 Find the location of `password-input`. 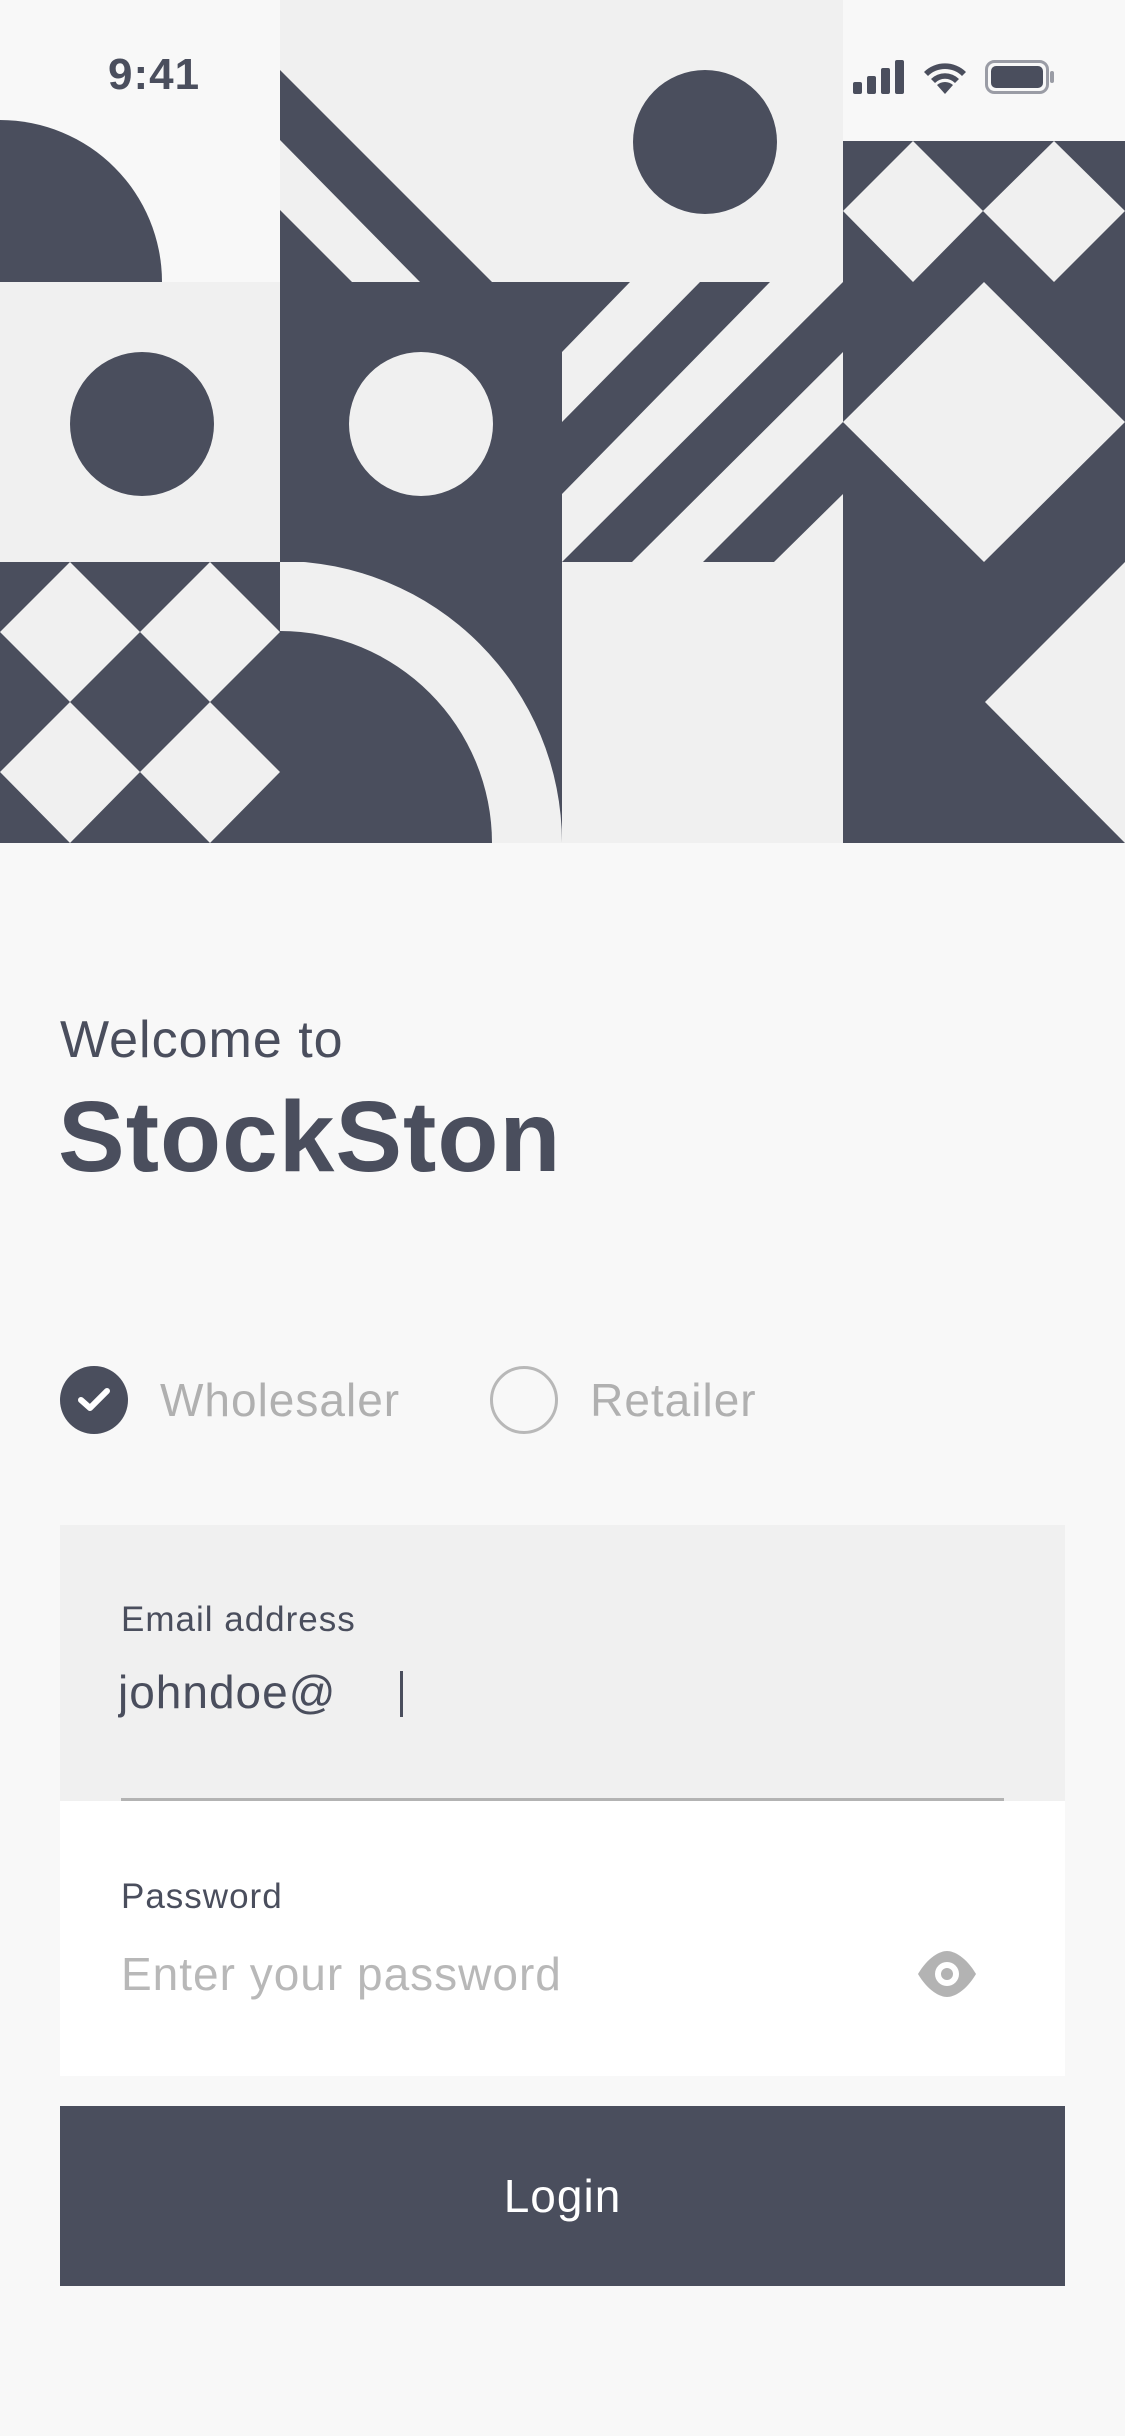

password-input is located at coordinates (501, 1974).